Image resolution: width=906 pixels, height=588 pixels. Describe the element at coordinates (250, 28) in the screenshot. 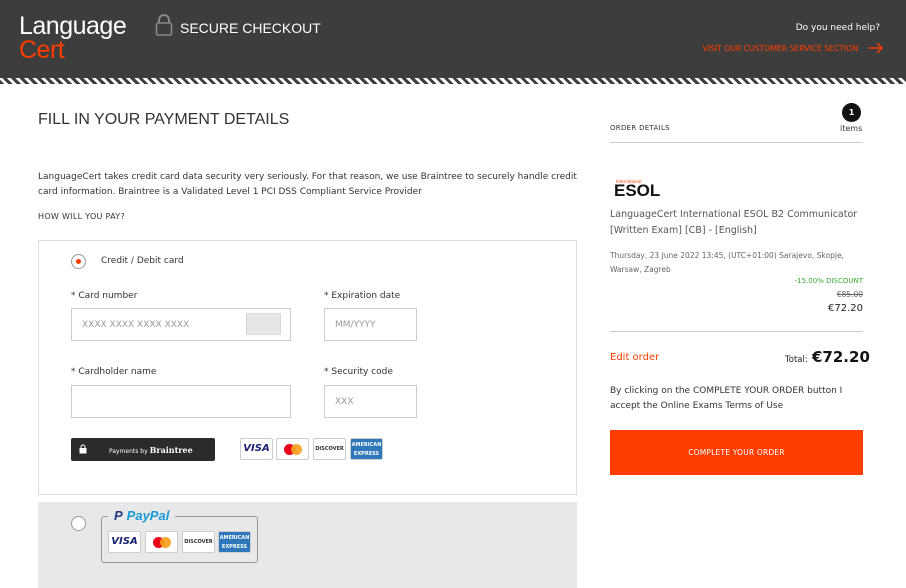

I see `secure-checkout-title: SECURE CHECKOUT` at that location.